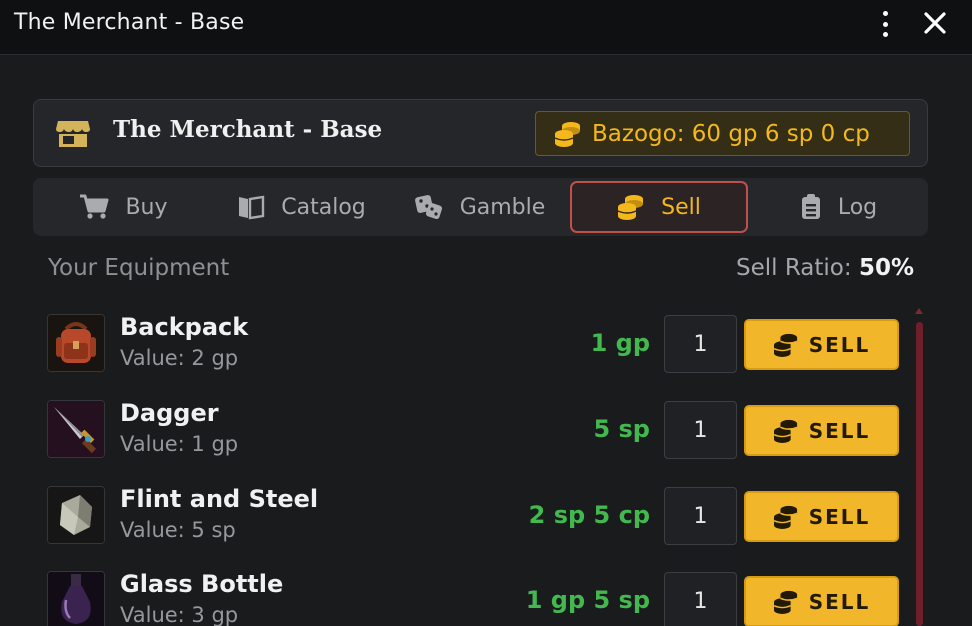 The width and height of the screenshot is (972, 626). What do you see at coordinates (169, 413) in the screenshot?
I see `item-name: Dagger` at bounding box center [169, 413].